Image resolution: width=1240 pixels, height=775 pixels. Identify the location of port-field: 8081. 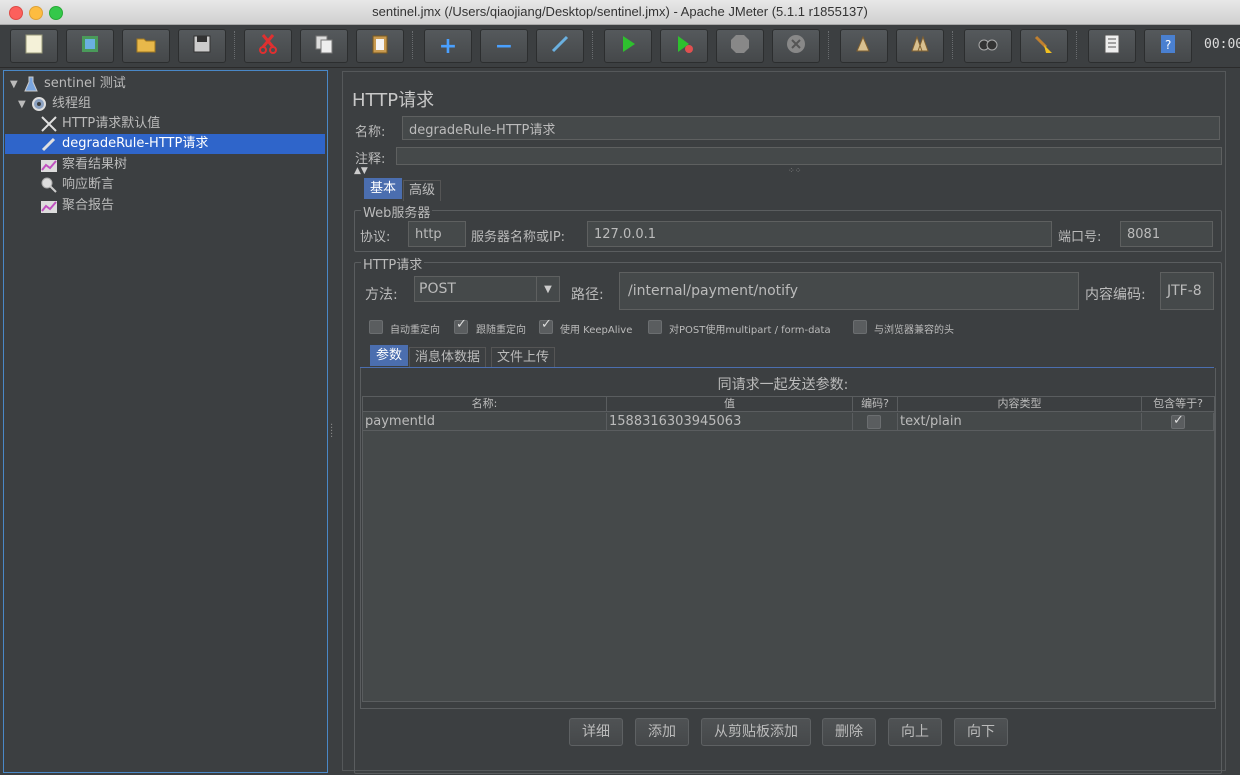
(1166, 234).